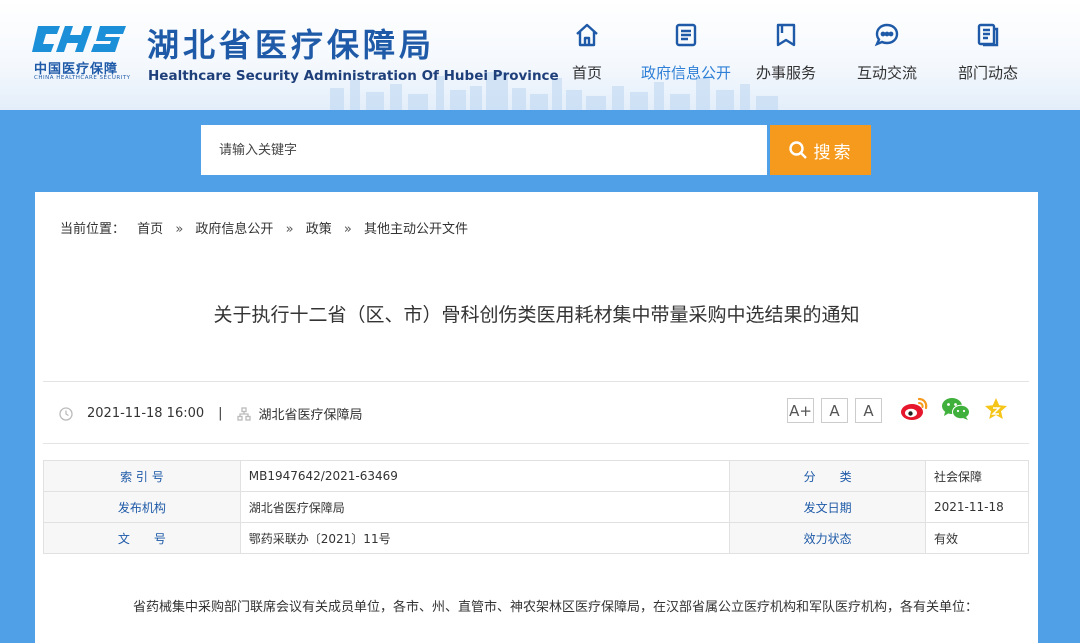 The width and height of the screenshot is (1080, 643). Describe the element at coordinates (79, 39) in the screenshot. I see `chs-logo-mark-icon` at that location.